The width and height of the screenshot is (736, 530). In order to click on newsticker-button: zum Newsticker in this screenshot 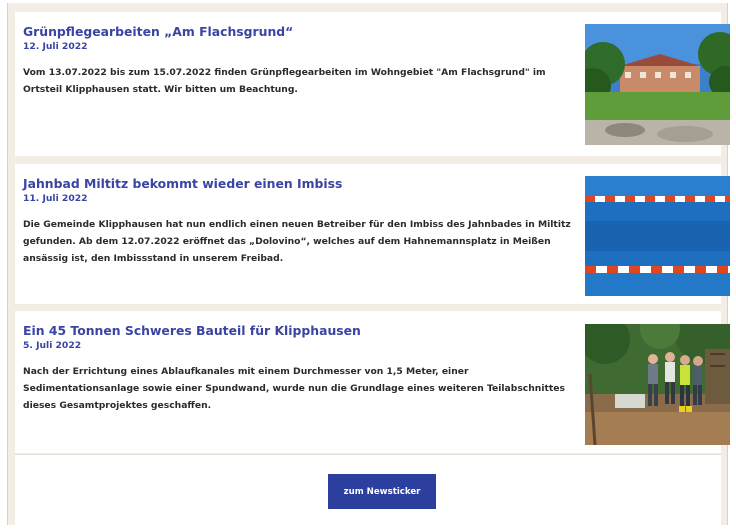, I will do `click(382, 491)`.